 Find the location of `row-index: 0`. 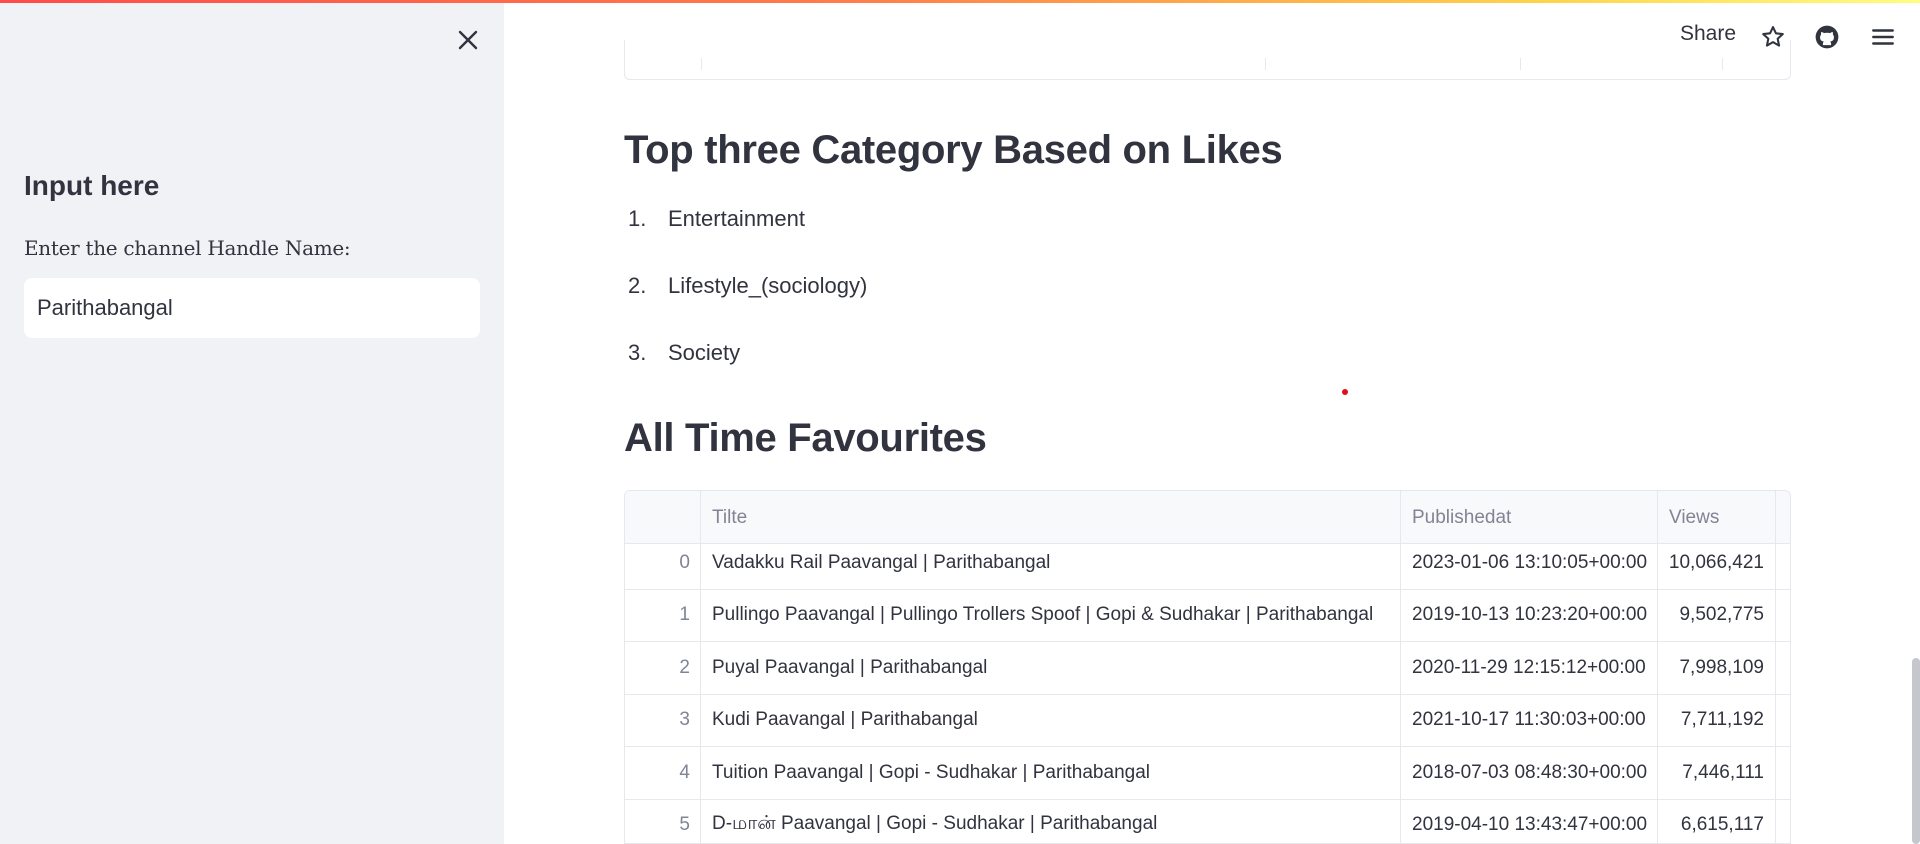

row-index: 0 is located at coordinates (663, 563).